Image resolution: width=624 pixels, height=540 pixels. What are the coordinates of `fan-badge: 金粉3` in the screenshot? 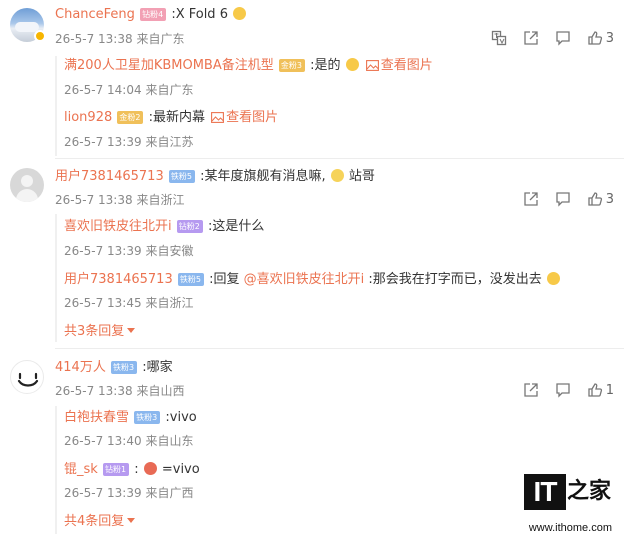 It's located at (291, 65).